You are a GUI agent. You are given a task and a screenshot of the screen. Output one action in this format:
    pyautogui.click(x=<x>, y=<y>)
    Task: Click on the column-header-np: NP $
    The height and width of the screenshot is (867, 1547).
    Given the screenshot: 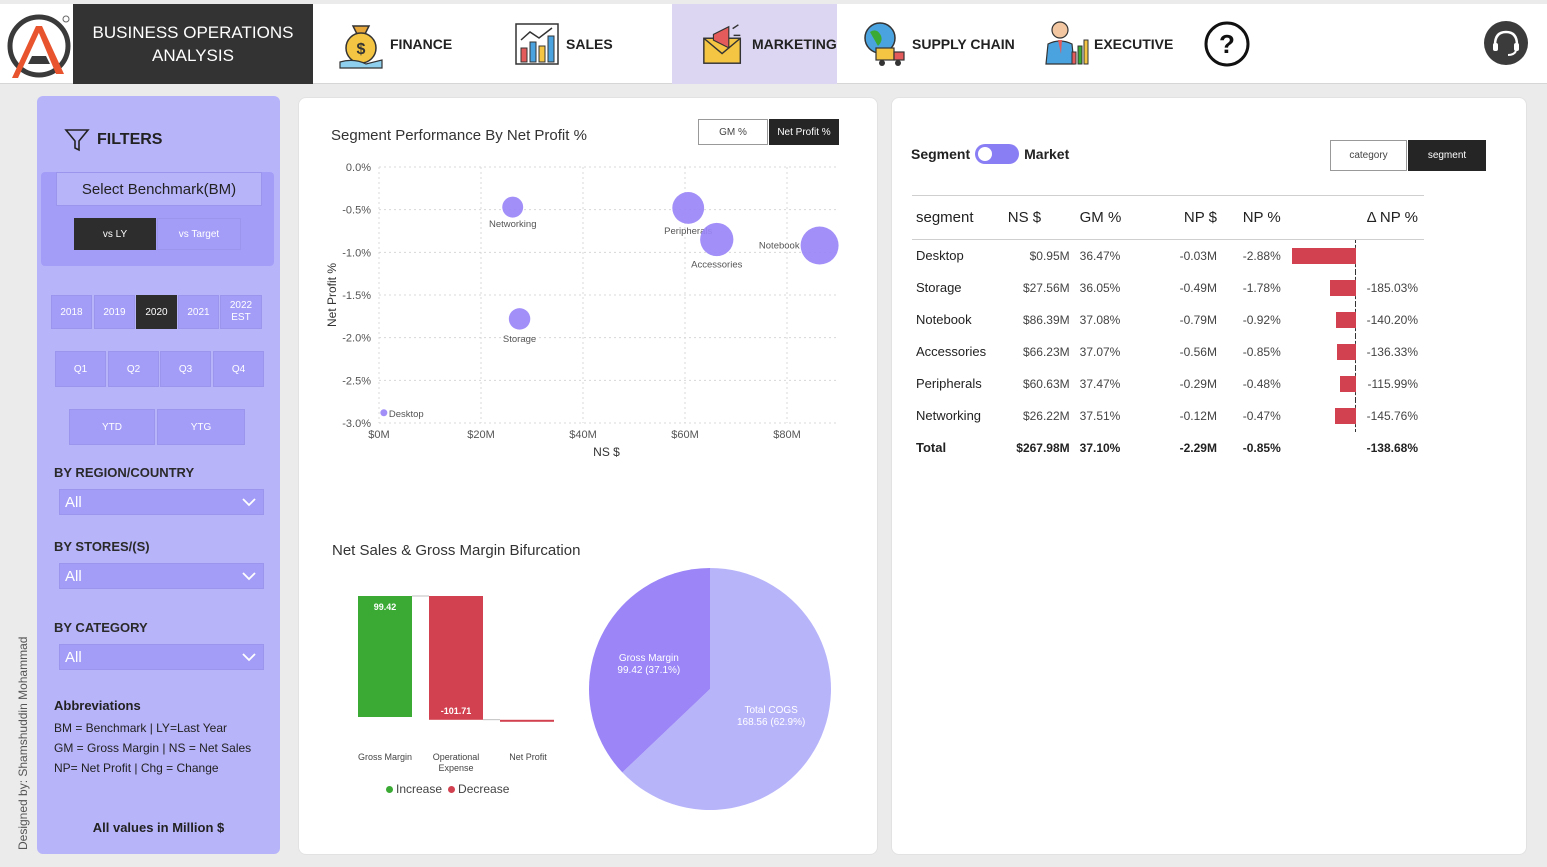 What is the action you would take?
    pyautogui.click(x=1188, y=217)
    